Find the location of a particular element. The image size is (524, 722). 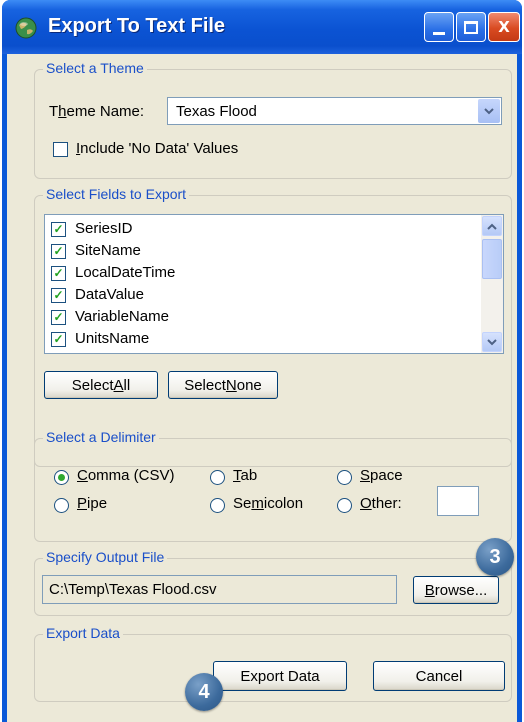

include-no-data-checkbox is located at coordinates (60, 149).